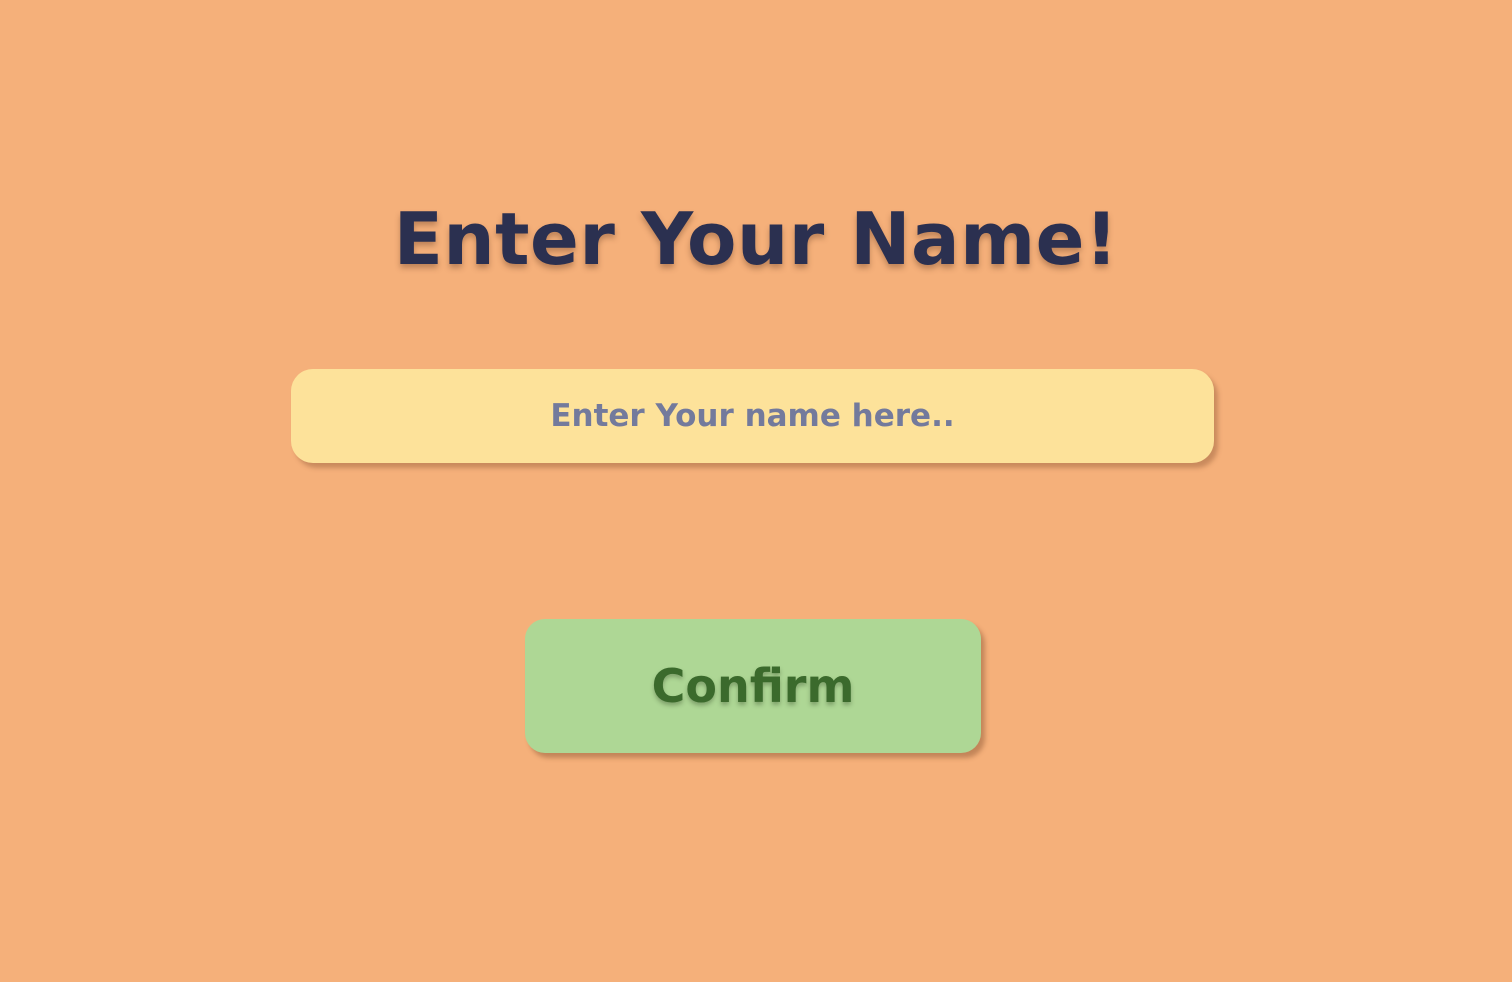  Describe the element at coordinates (752, 416) in the screenshot. I see `name-input` at that location.